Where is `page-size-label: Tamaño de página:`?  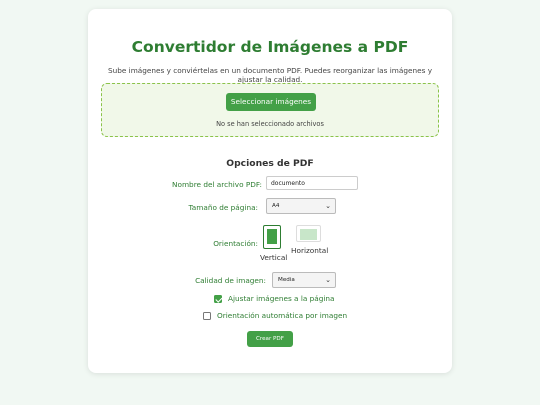 page-size-label: Tamaño de página: is located at coordinates (223, 207).